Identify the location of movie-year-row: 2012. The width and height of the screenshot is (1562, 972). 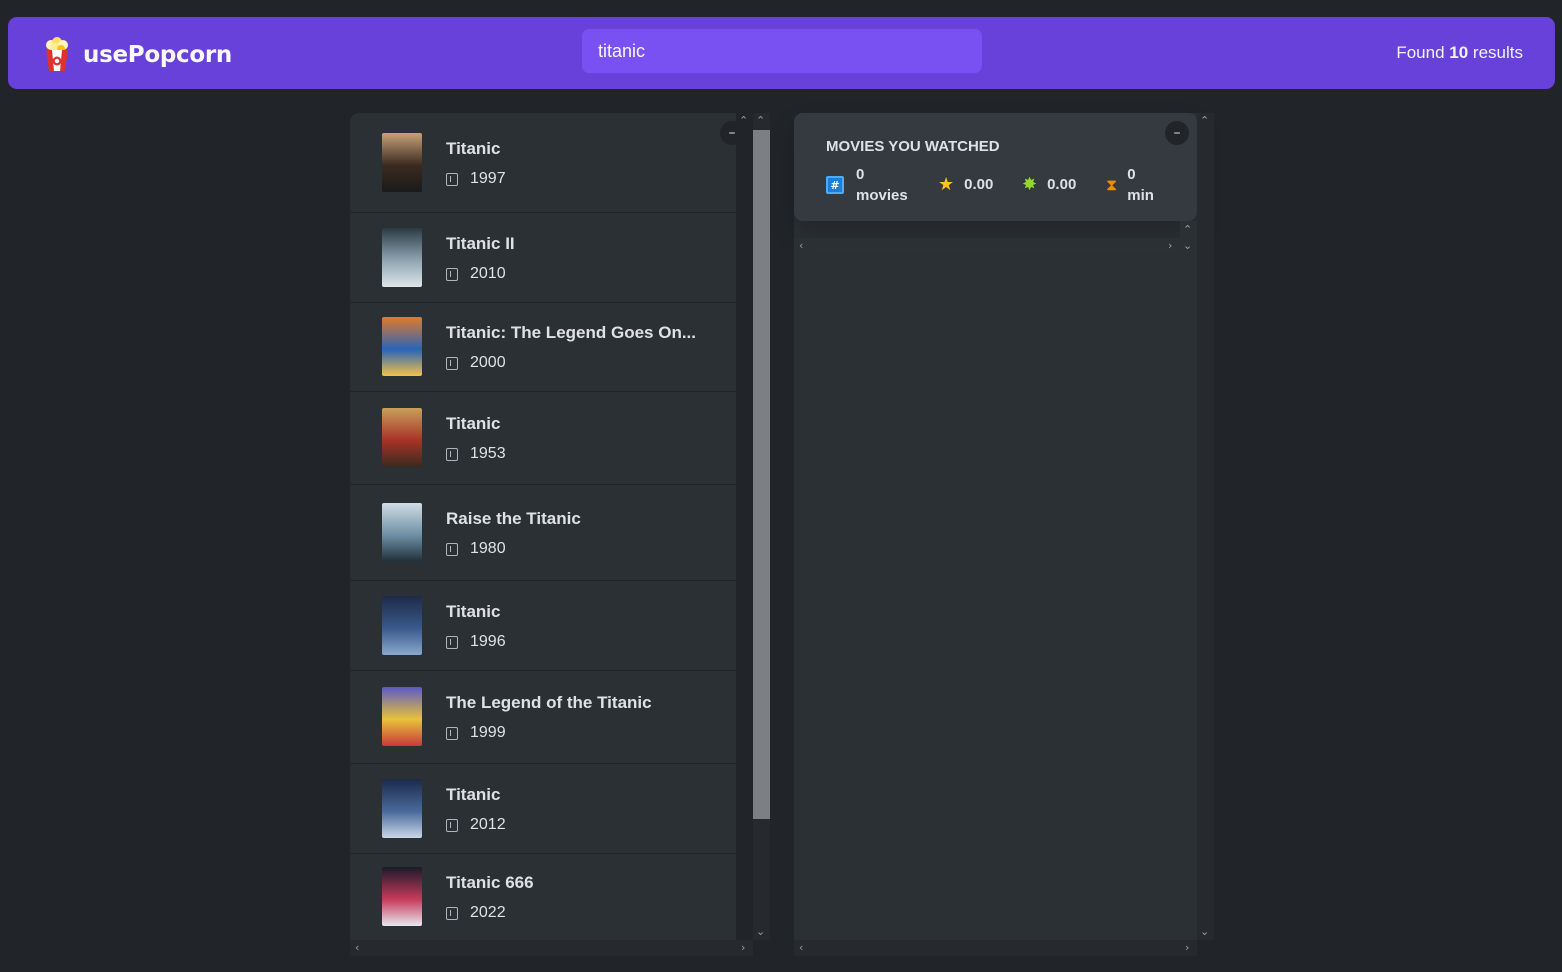
(476, 825).